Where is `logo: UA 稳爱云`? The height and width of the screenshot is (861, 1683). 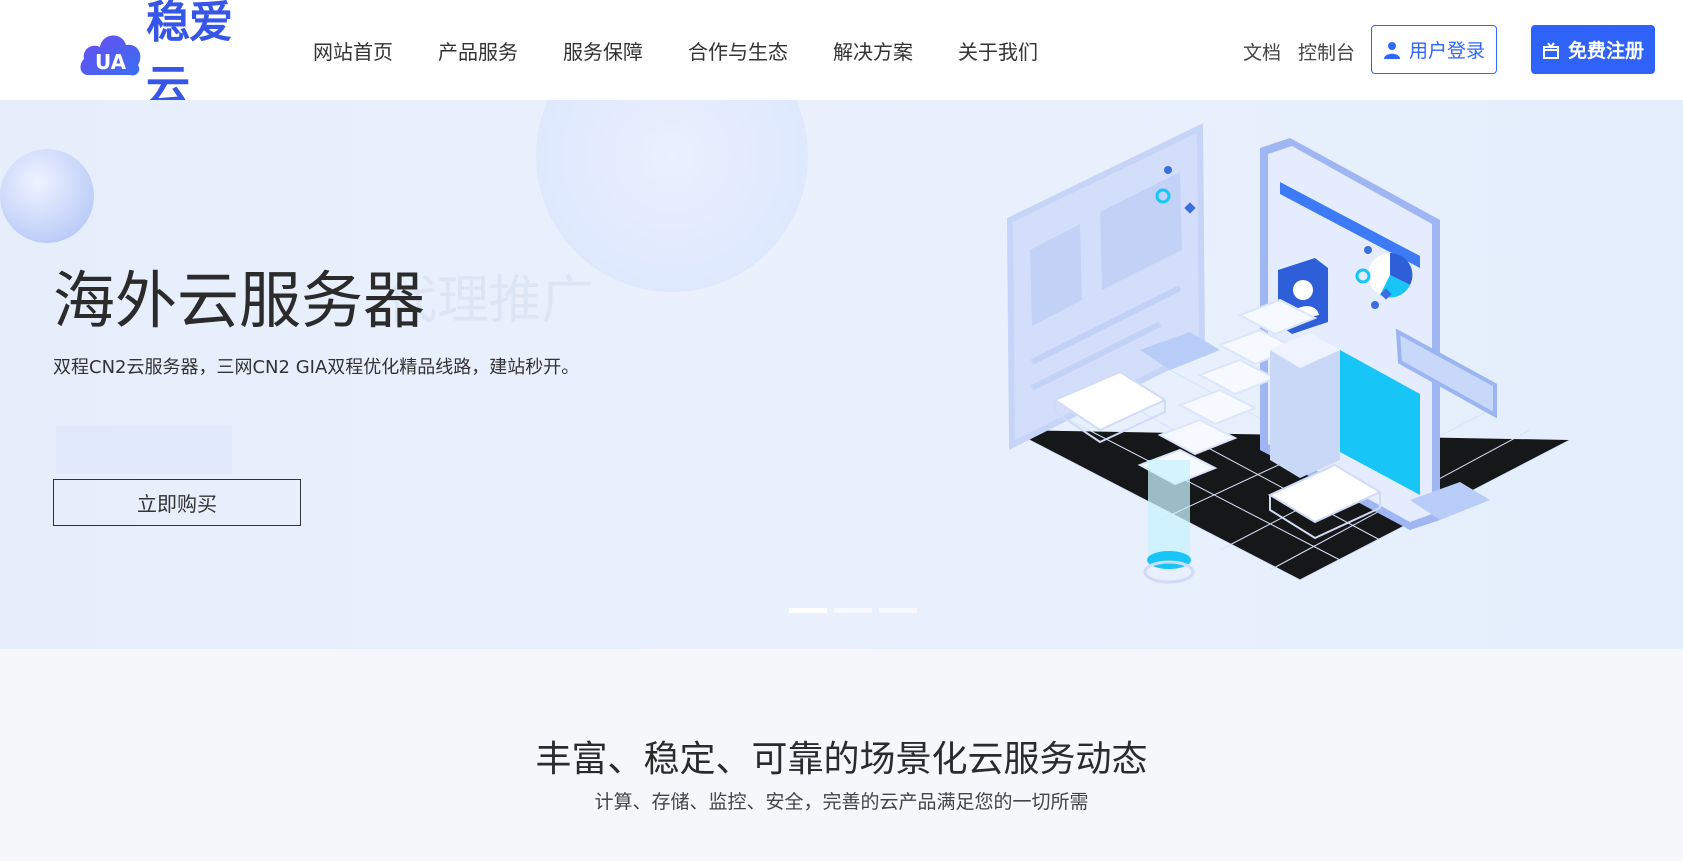
logo: UA 稳爱云 is located at coordinates (173, 56).